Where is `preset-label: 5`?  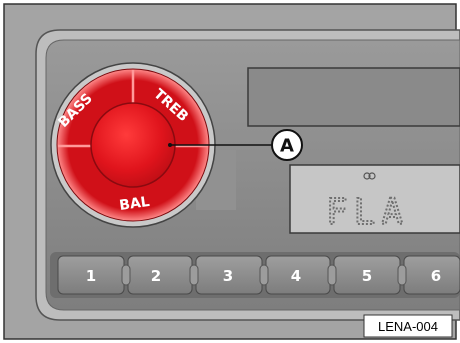 preset-label: 5 is located at coordinates (367, 276).